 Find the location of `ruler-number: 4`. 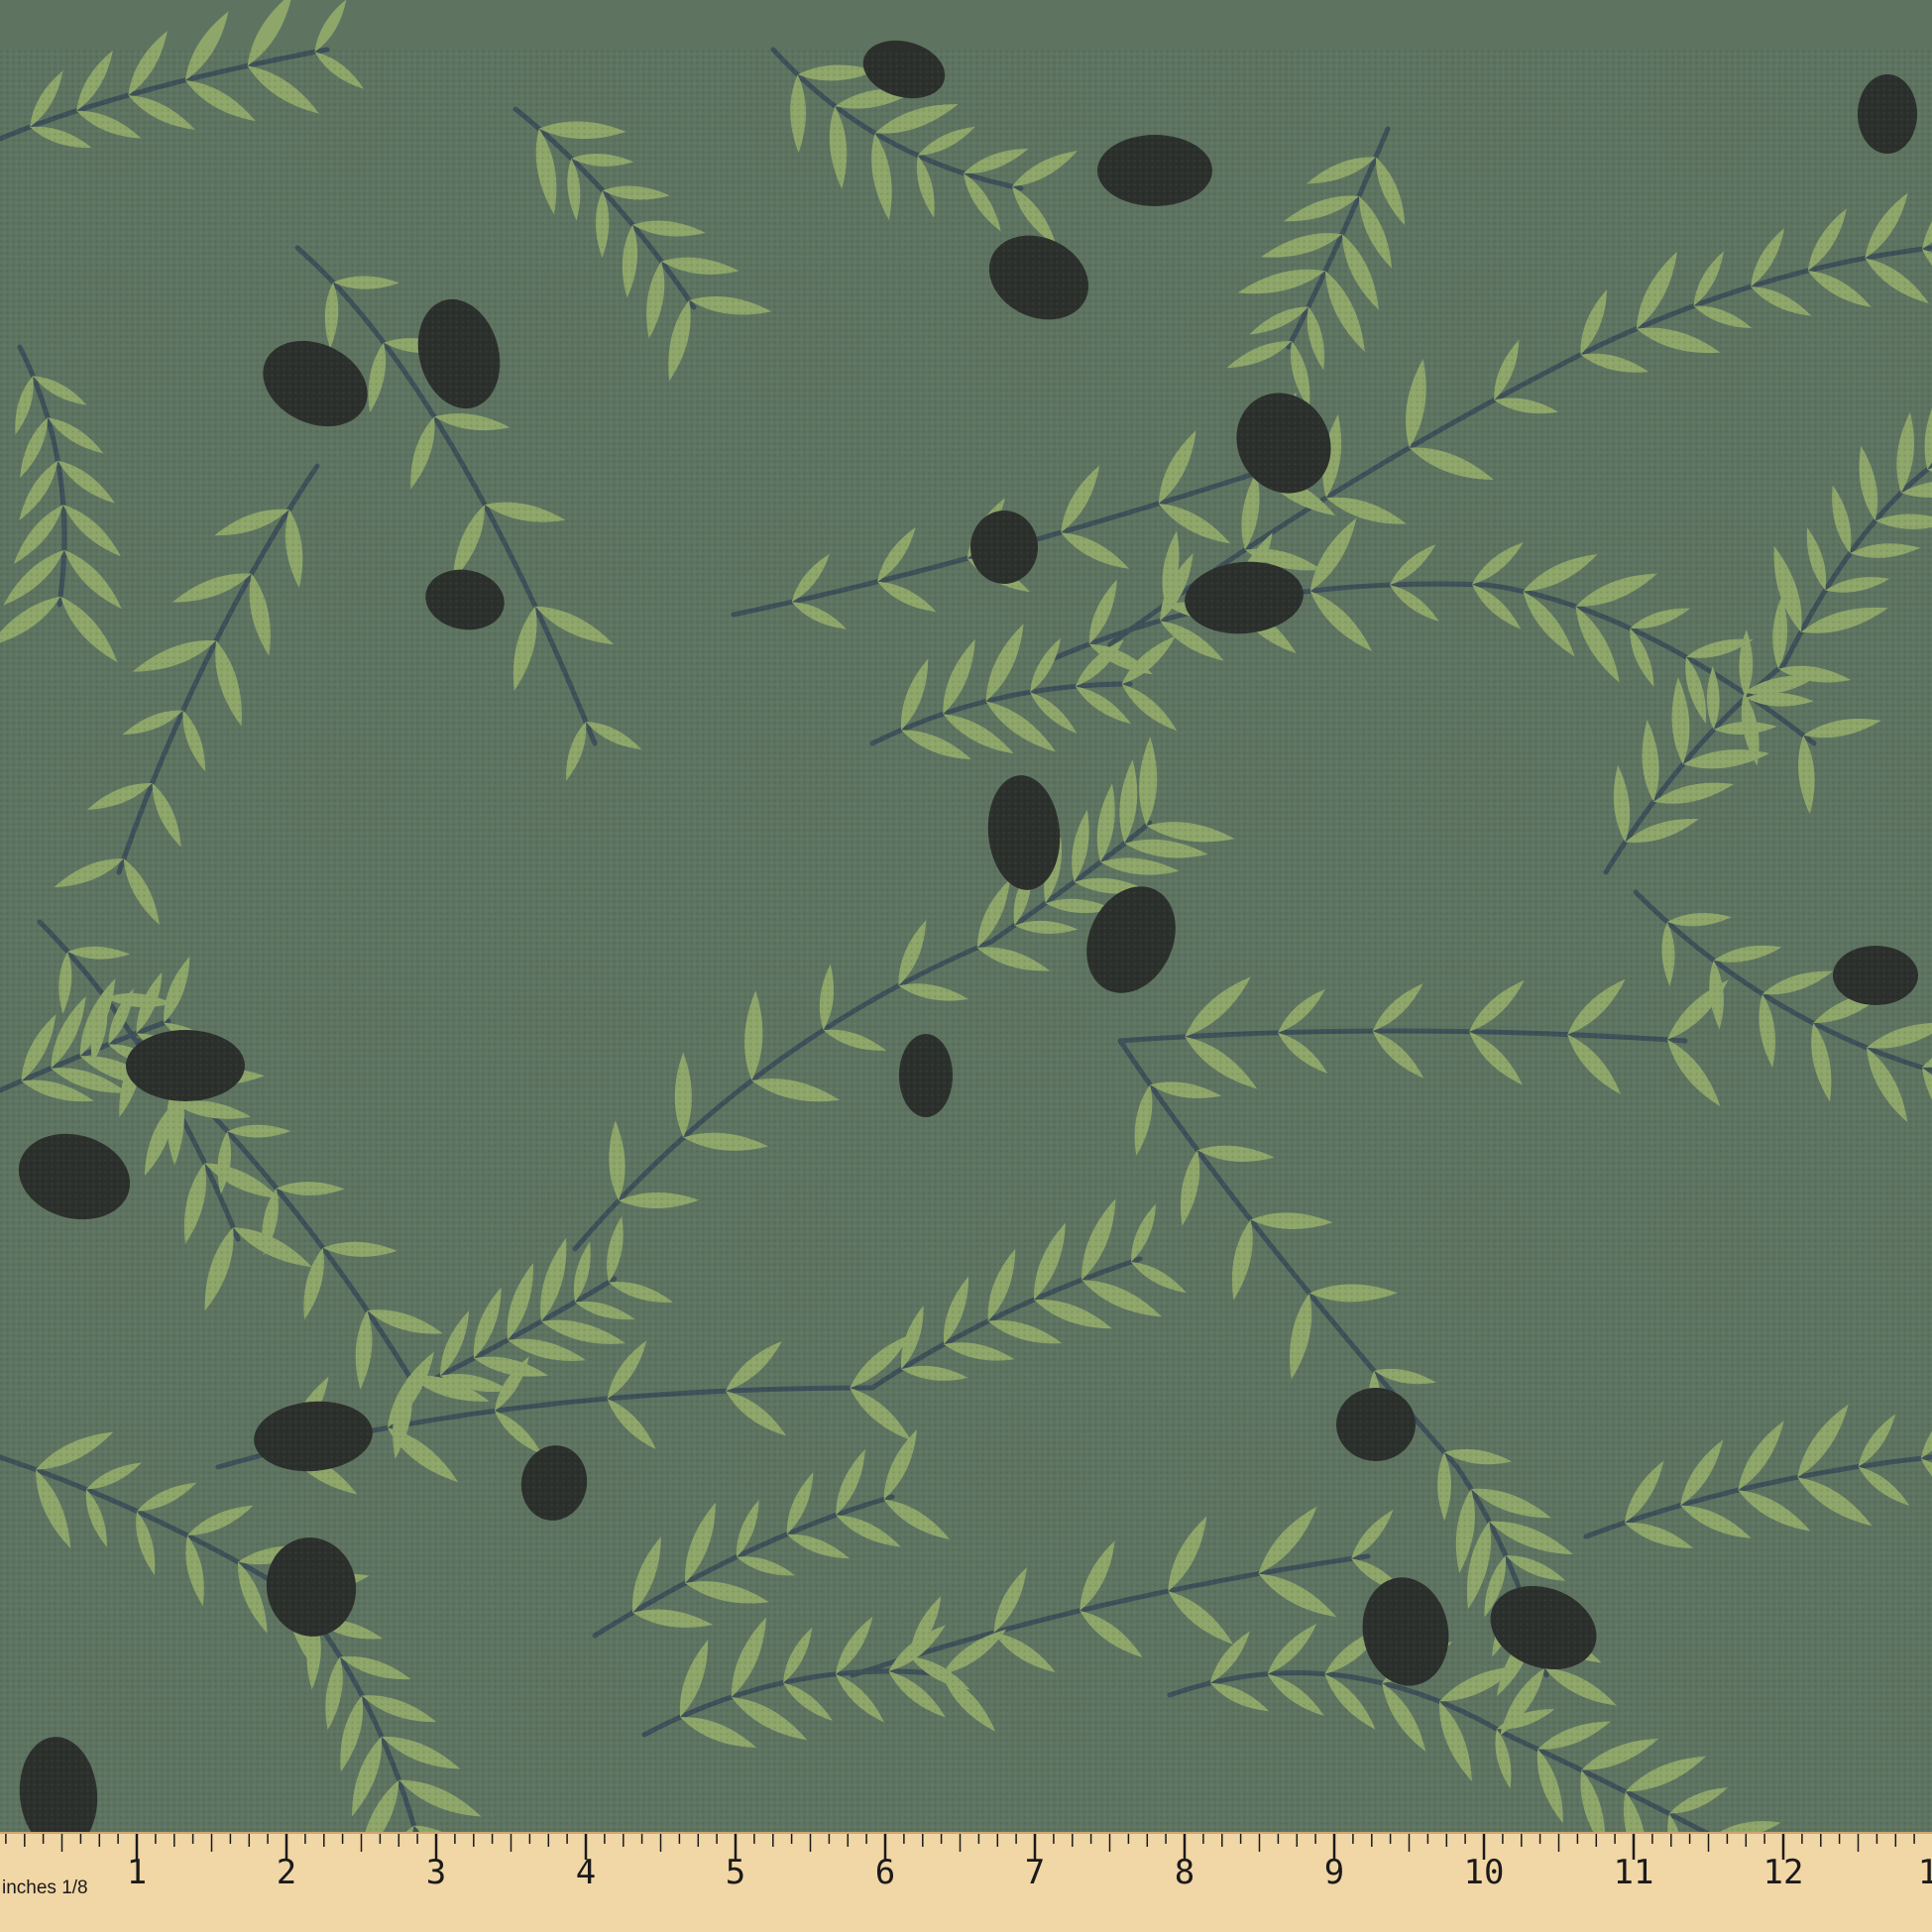

ruler-number: 4 is located at coordinates (586, 1872).